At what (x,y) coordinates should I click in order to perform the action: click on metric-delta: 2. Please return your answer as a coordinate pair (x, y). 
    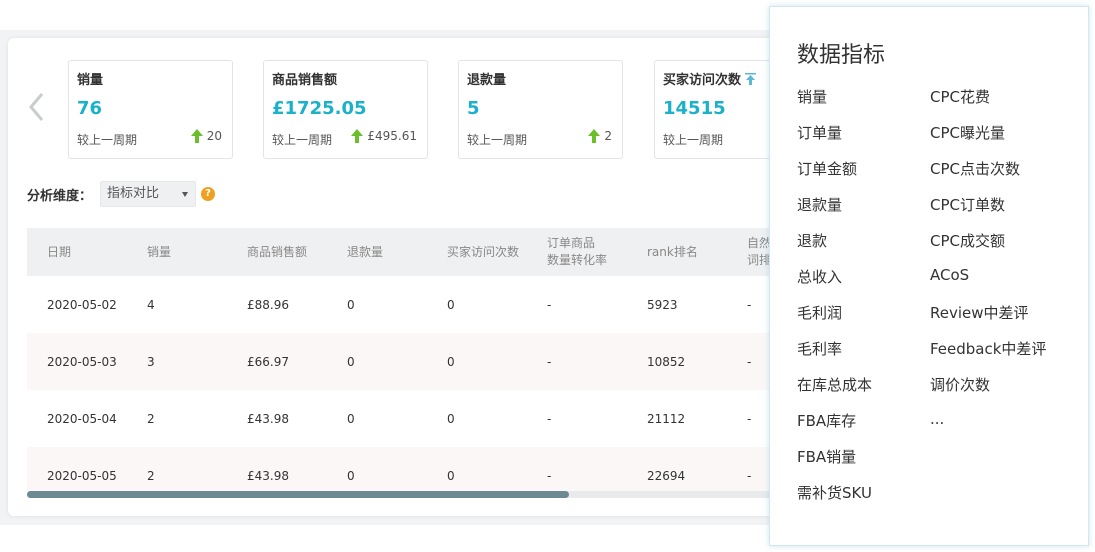
    Looking at the image, I should click on (600, 136).